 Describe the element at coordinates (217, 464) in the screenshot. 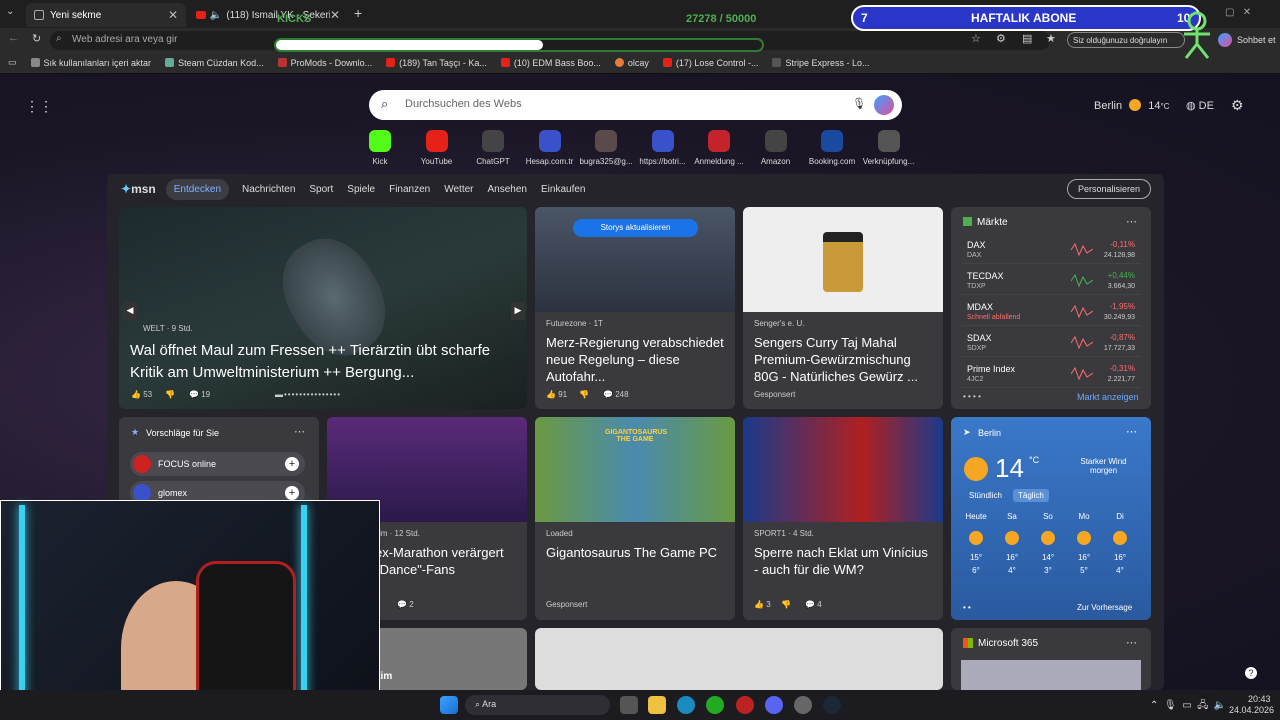

I see `suggestion-focus: FOCUS online +` at that location.